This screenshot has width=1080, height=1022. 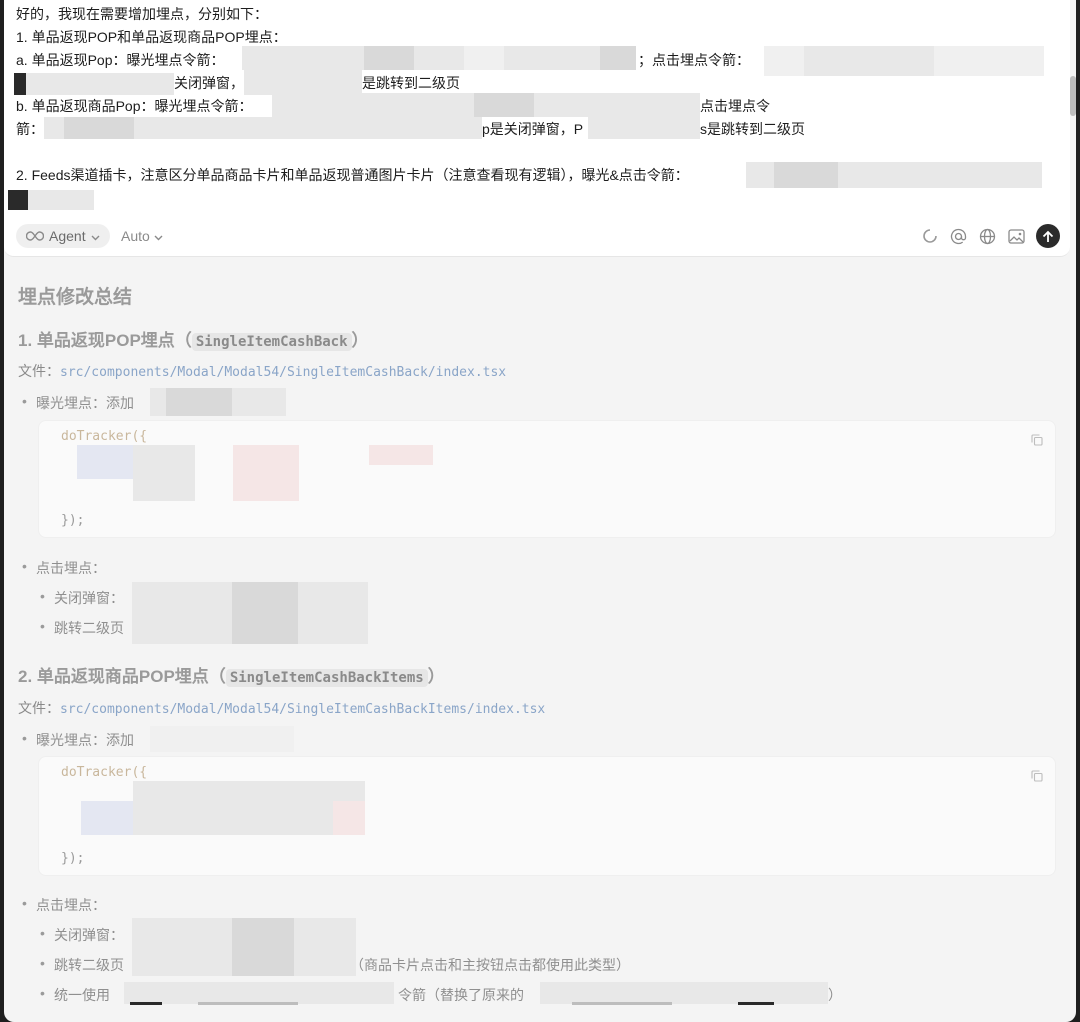 I want to click on message-line: b. 单品返现商品Pop：曝光埋点令箭：, so click(x=134, y=106).